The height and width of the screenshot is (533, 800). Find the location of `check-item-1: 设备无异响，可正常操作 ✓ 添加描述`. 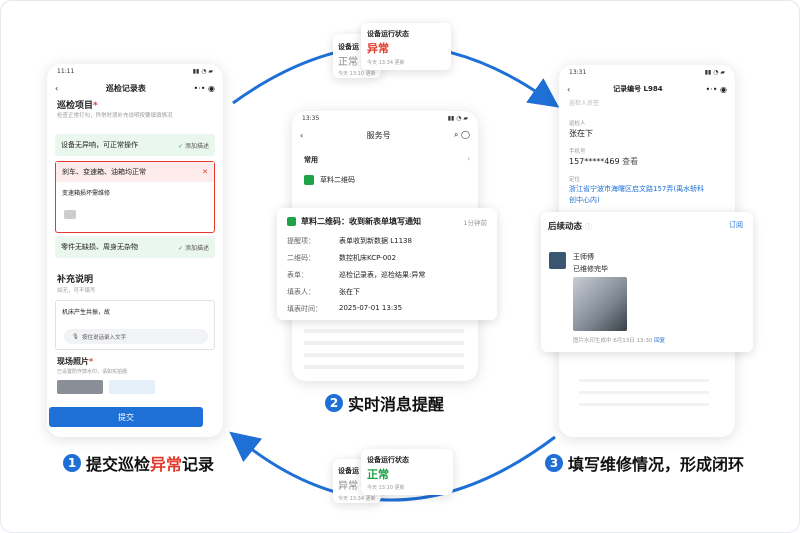

check-item-1: 设备无异响，可正常操作 ✓ 添加描述 is located at coordinates (135, 145).